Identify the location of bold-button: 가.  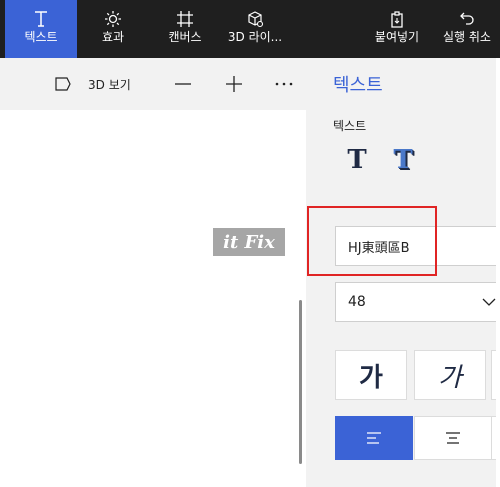
(371, 375).